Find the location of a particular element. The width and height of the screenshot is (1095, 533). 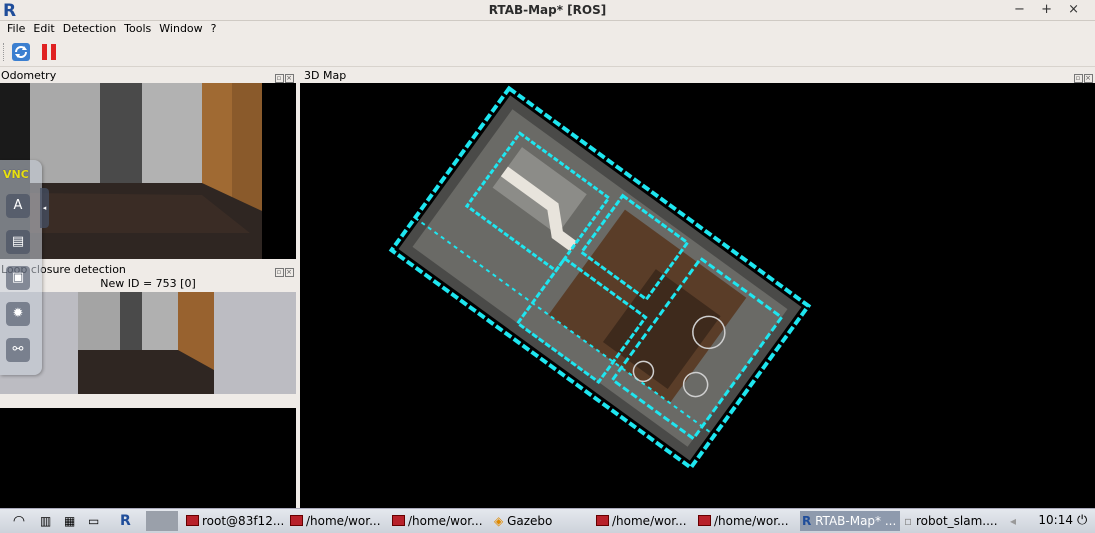

menu-bar: File Edit Detection Tools Window? is located at coordinates (547, 29).